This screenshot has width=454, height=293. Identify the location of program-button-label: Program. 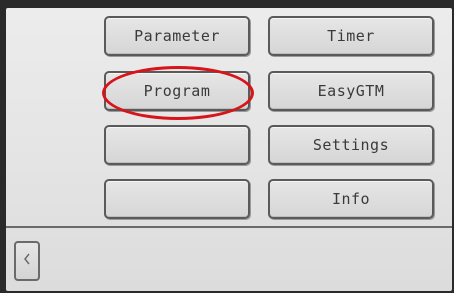
(177, 91).